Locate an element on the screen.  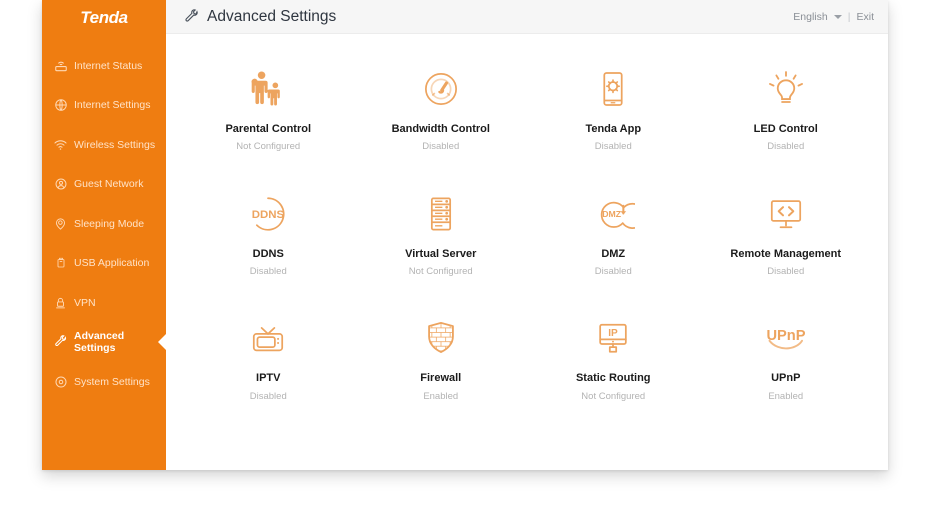
shield-icon is located at coordinates (441, 338).